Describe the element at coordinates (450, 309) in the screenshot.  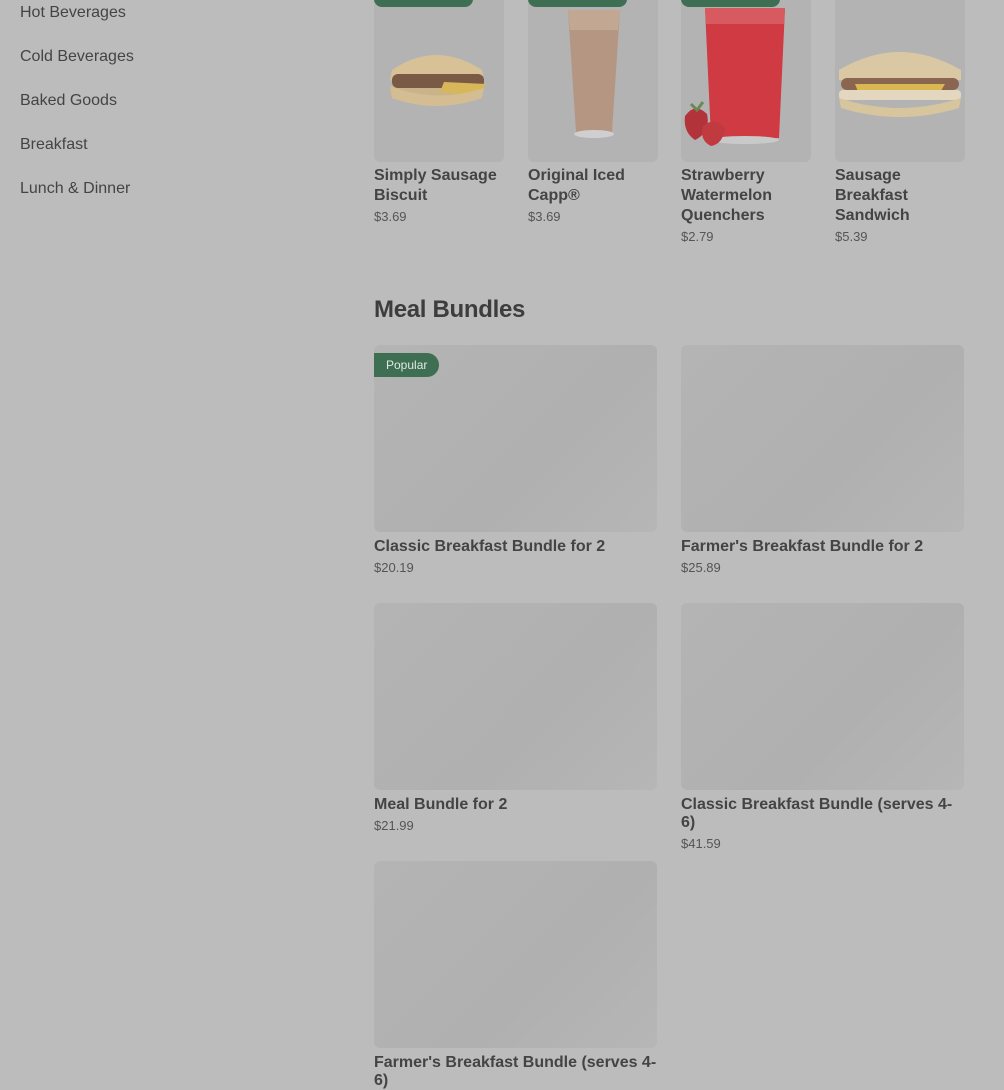
I see `section-title: Meal Bundles` at that location.